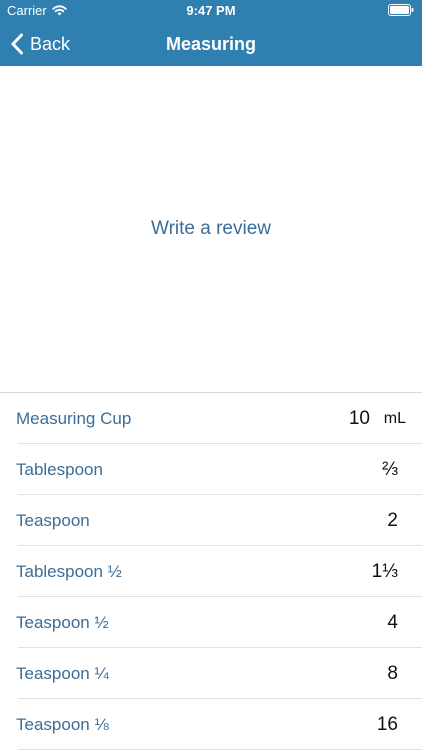 Image resolution: width=422 pixels, height=750 pixels. I want to click on battery-icon, so click(401, 10).